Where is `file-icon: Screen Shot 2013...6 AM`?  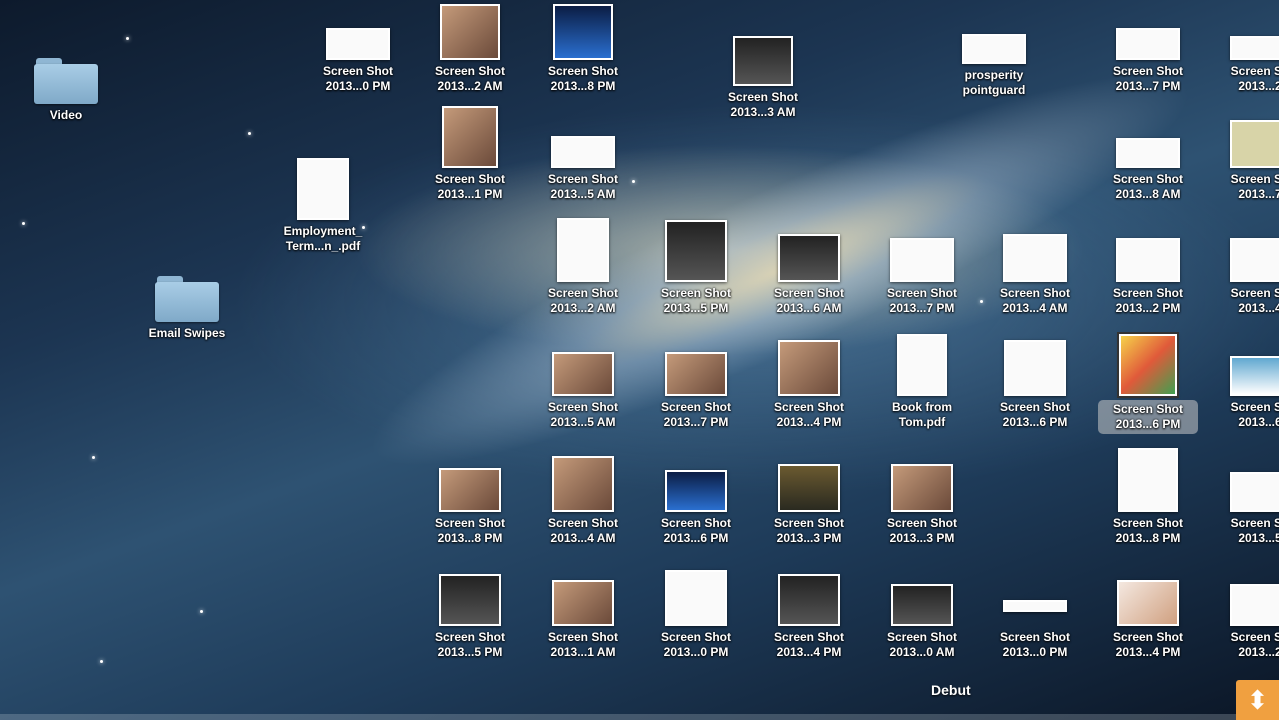 file-icon: Screen Shot 2013...6 AM is located at coordinates (809, 269).